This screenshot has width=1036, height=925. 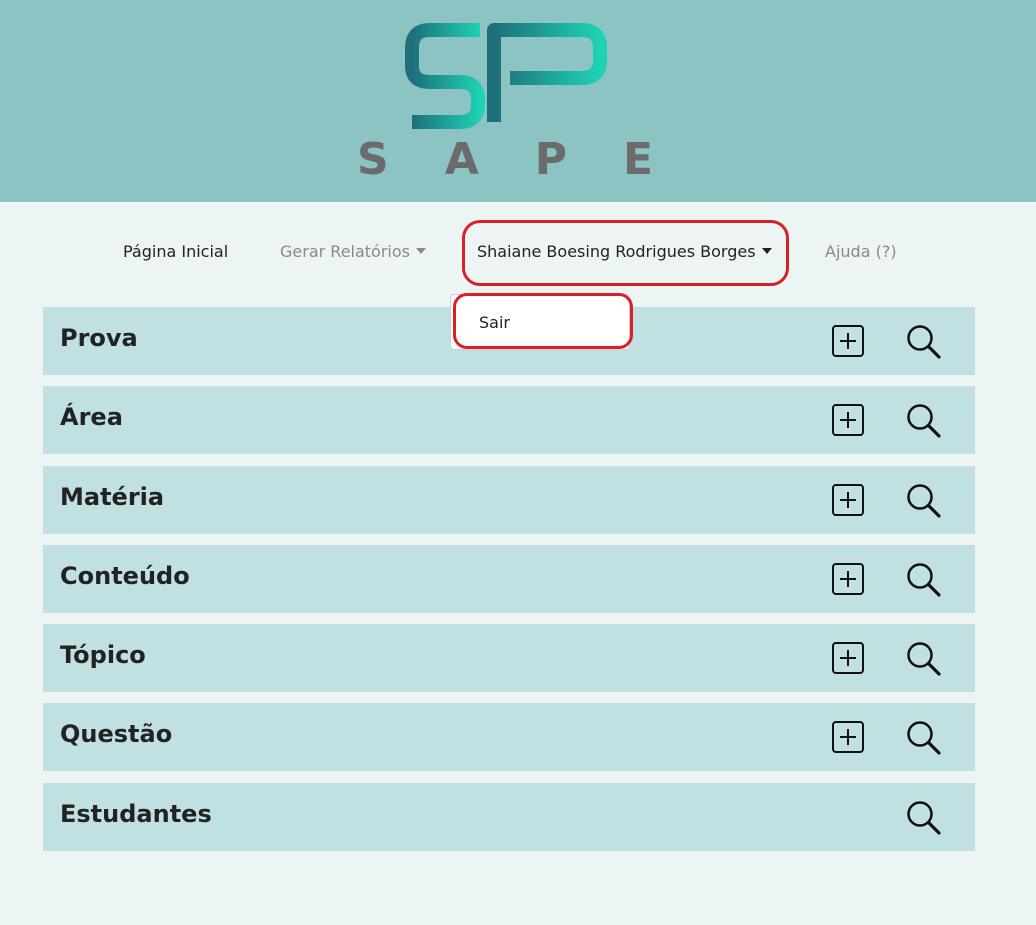 What do you see at coordinates (345, 251) in the screenshot?
I see `nav-reports-label: Gerar Relatórios` at bounding box center [345, 251].